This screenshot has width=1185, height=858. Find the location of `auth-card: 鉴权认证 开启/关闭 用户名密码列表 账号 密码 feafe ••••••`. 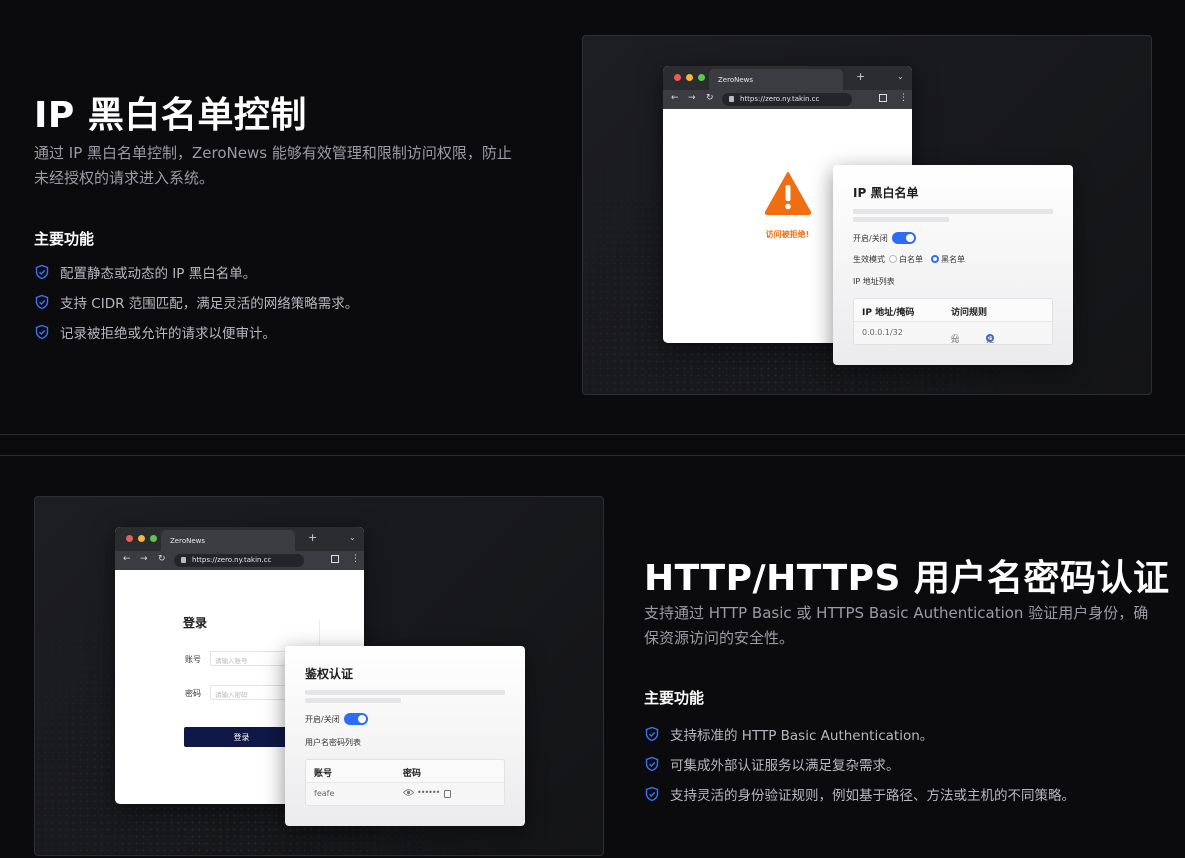

auth-card: 鉴权认证 开启/关闭 用户名密码列表 账号 密码 feafe •••••• is located at coordinates (405, 736).